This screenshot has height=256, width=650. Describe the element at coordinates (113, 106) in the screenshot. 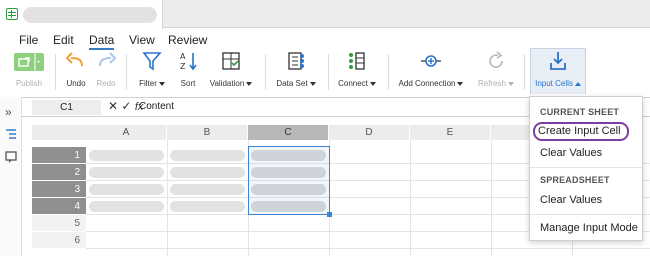

I see `cancel-icon: ✕` at that location.